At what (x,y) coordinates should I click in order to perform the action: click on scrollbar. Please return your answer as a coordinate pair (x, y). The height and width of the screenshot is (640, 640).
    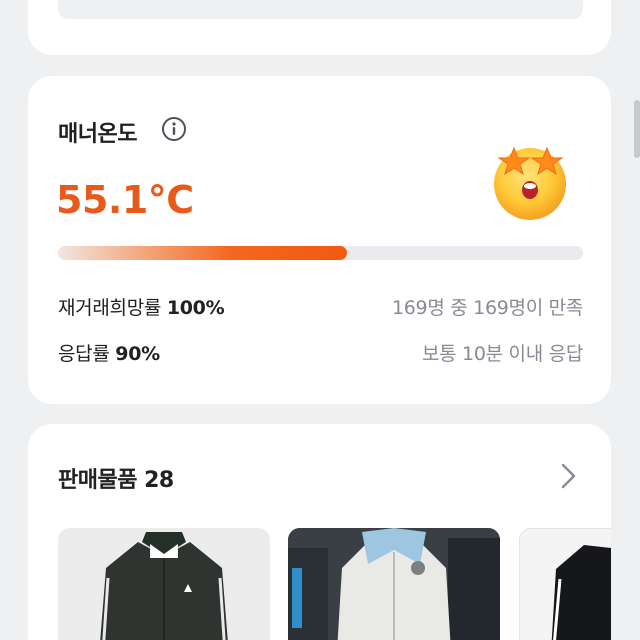
    Looking at the image, I should click on (637, 129).